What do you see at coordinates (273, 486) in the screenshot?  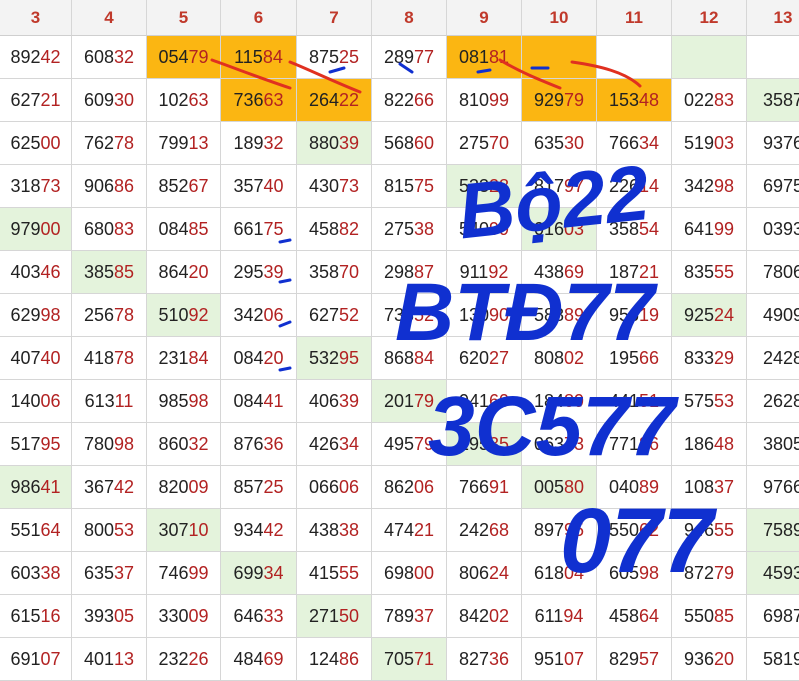 I see `cell-tail-digits: 25` at bounding box center [273, 486].